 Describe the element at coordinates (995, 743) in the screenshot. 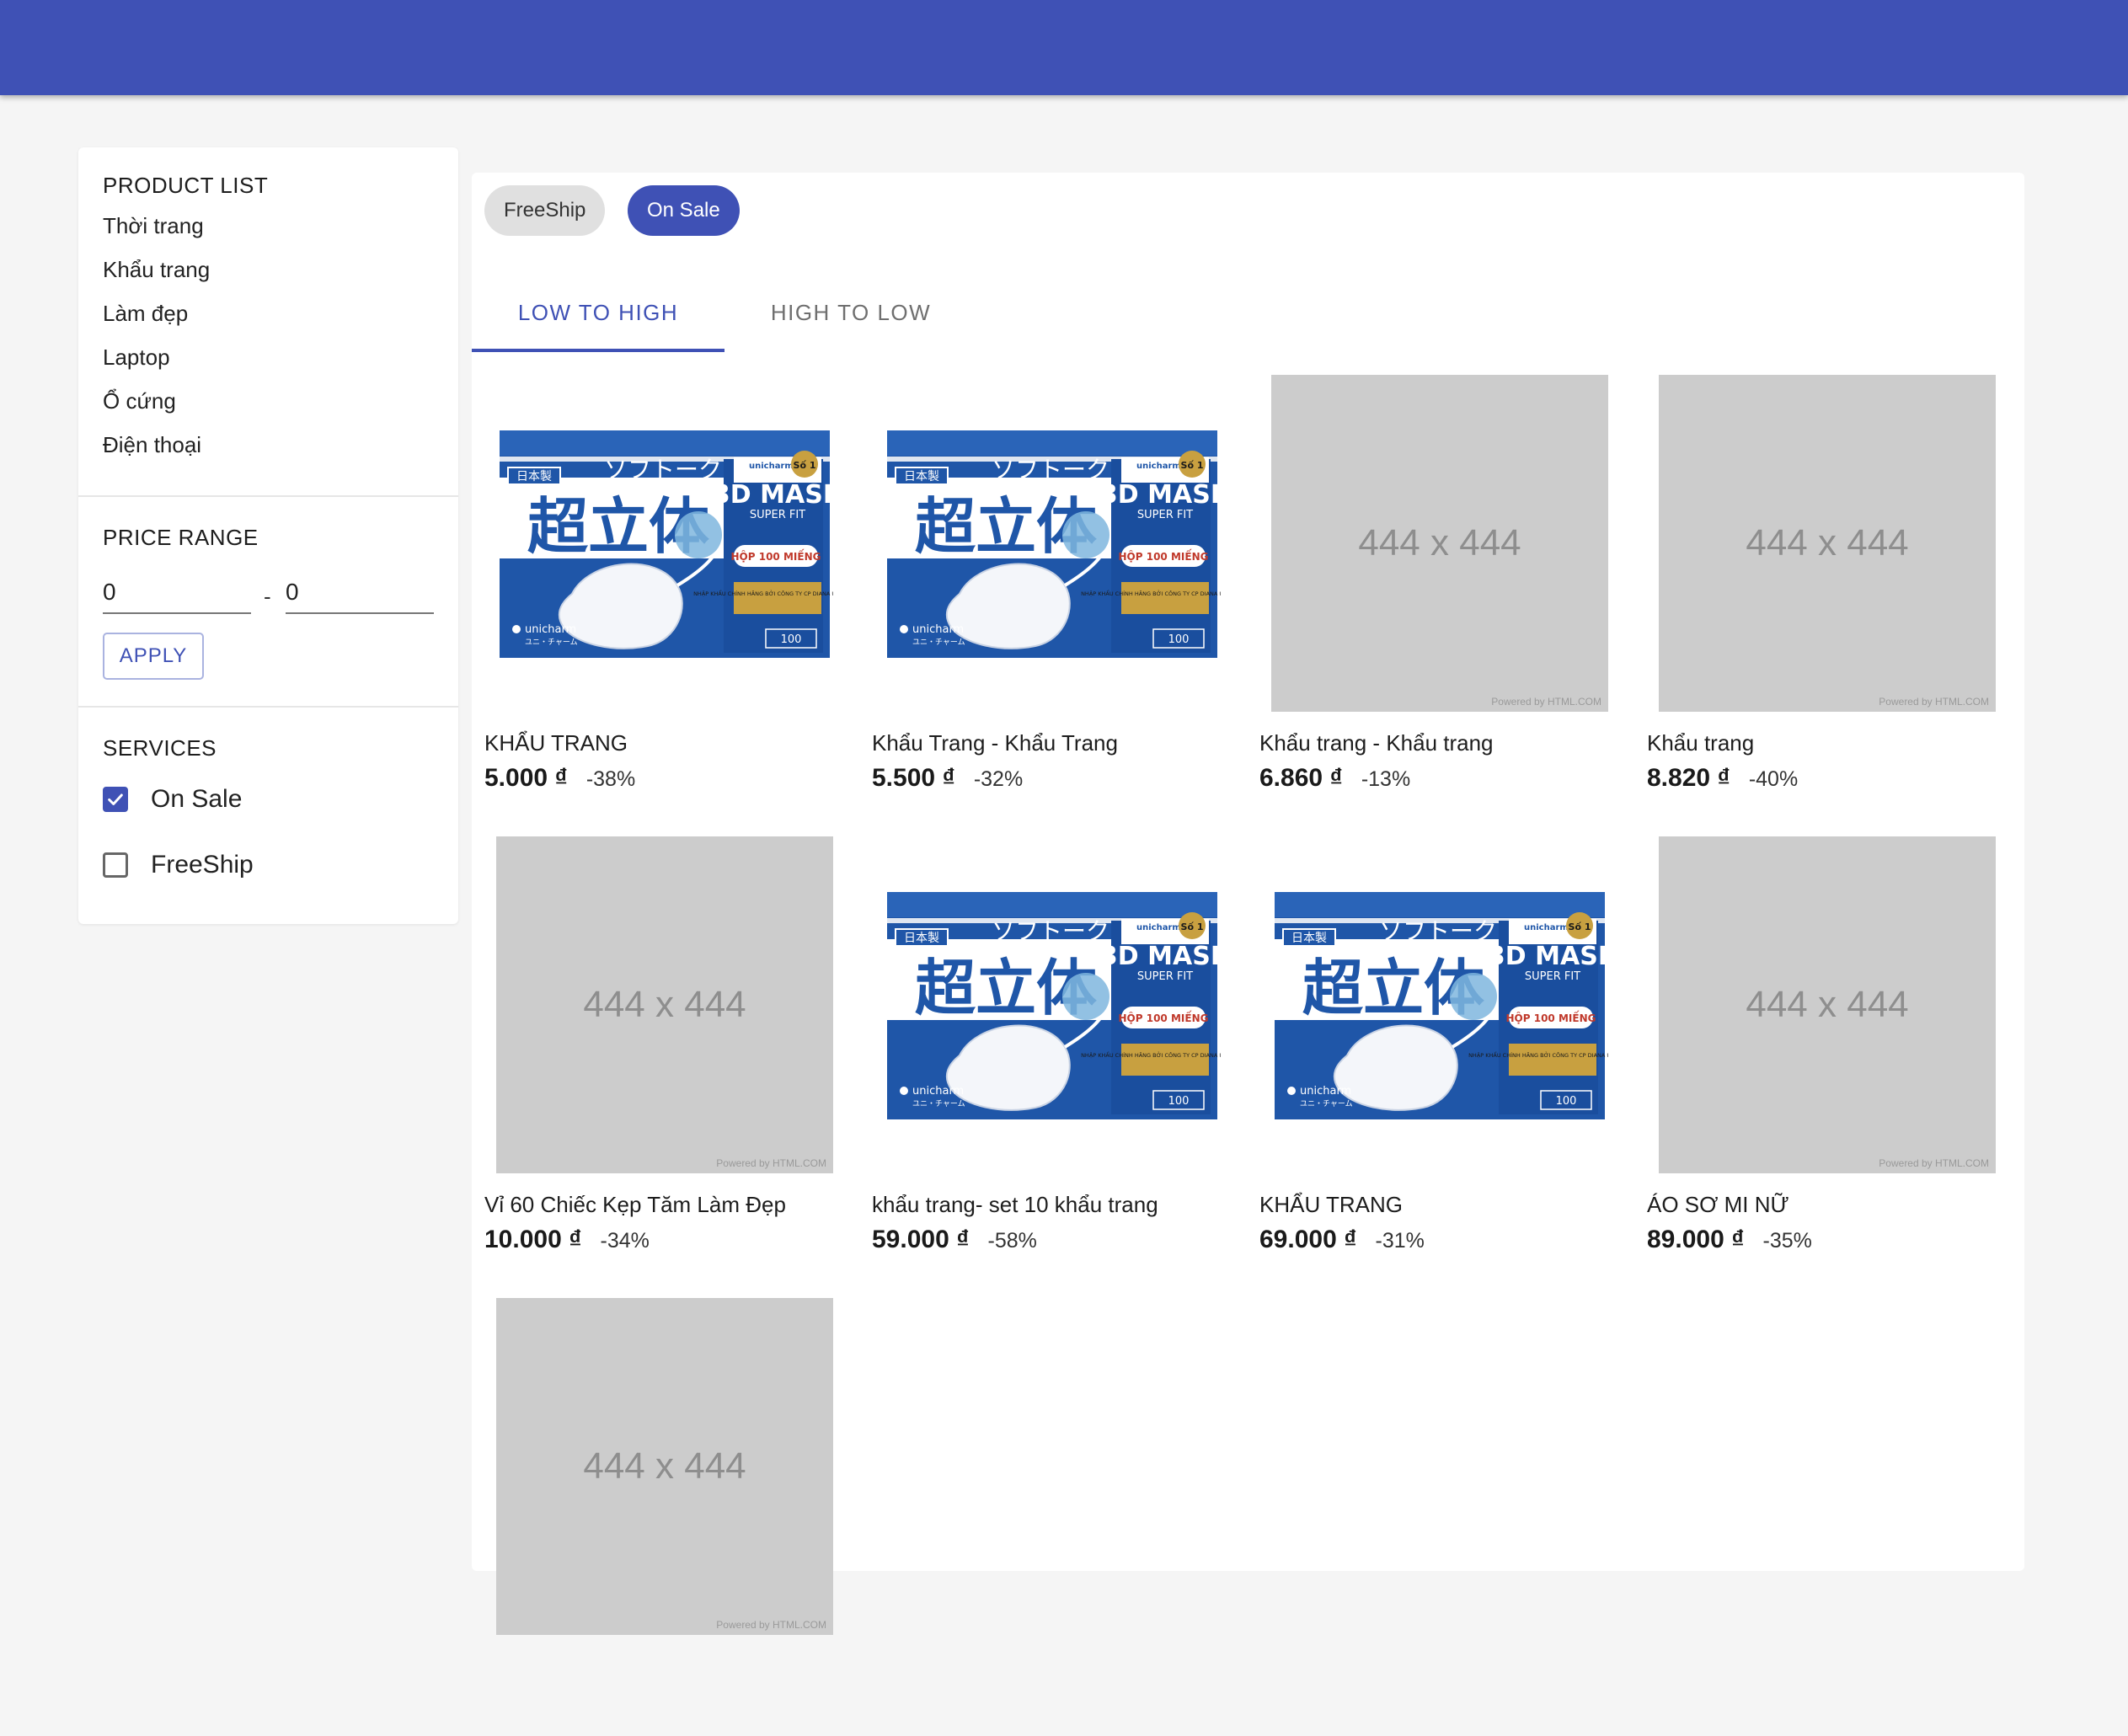

I see `product-name: Khẩu Trang - Khẩu Trang` at that location.